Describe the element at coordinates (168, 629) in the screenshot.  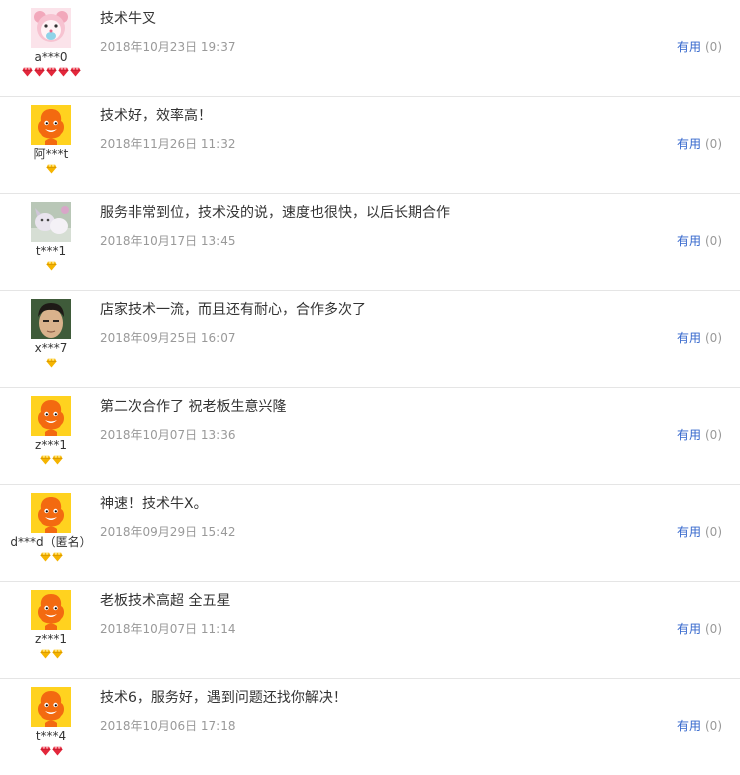
I see `review-time: 2018年10月07日 11:14` at that location.